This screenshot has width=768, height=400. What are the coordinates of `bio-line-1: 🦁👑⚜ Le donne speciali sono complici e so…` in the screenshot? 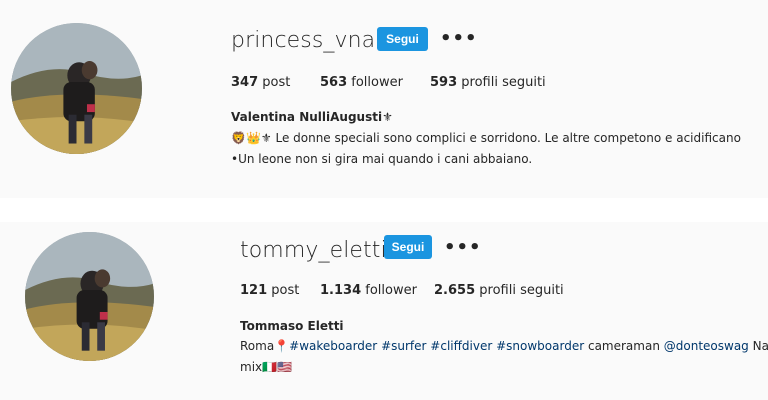 It's located at (486, 138).